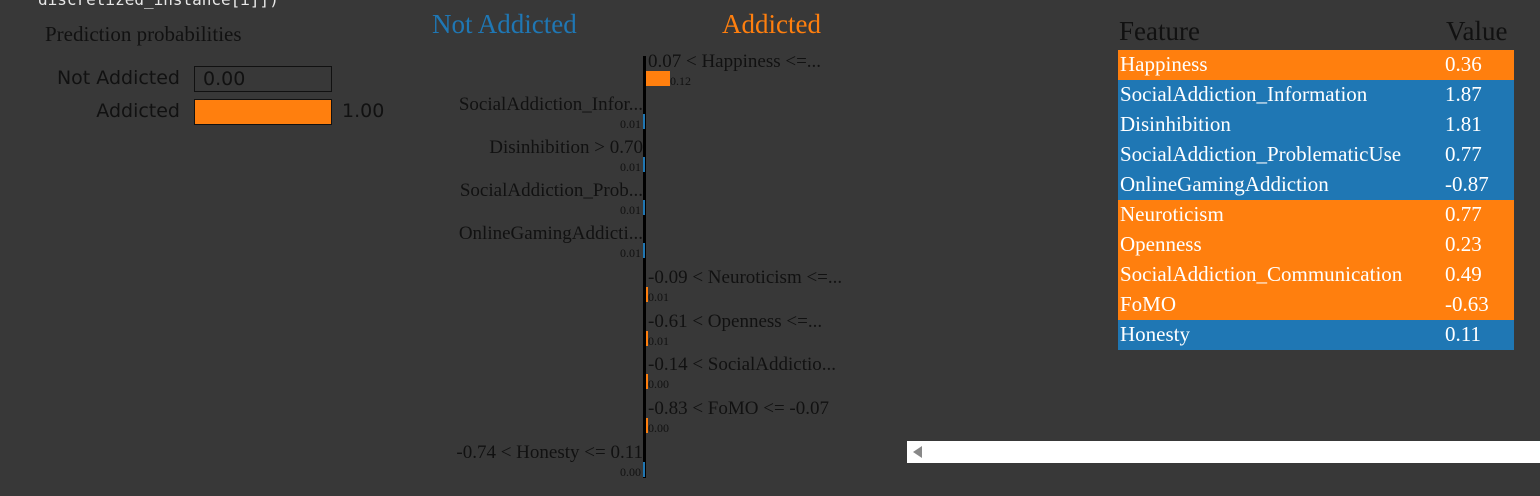 The width and height of the screenshot is (1540, 496). Describe the element at coordinates (917, 452) in the screenshot. I see `scroll-left-arrow-icon` at that location.